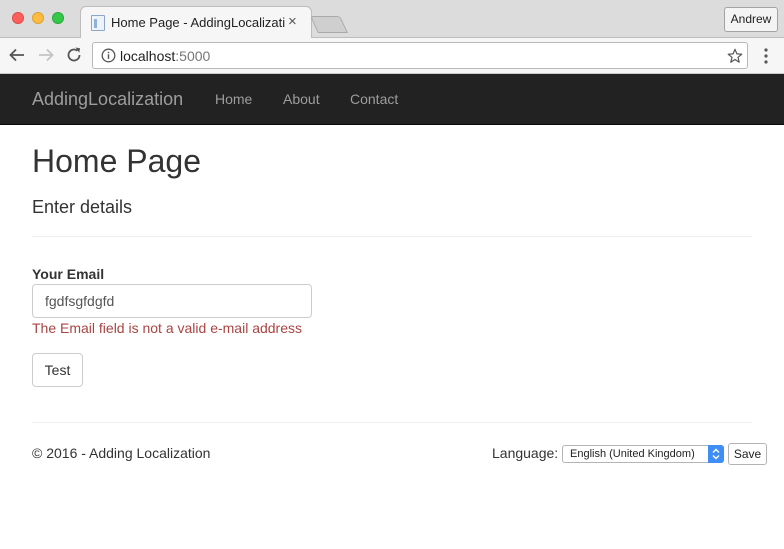 Image resolution: width=784 pixels, height=549 pixels. Describe the element at coordinates (233, 99) in the screenshot. I see `nav-link-home: Home` at that location.